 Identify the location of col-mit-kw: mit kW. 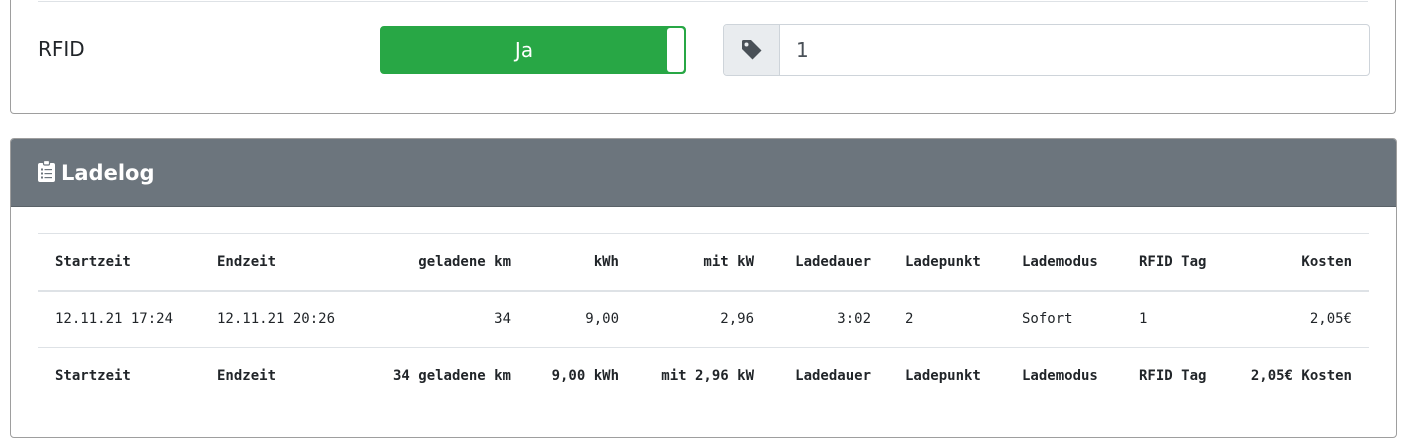
(703, 262).